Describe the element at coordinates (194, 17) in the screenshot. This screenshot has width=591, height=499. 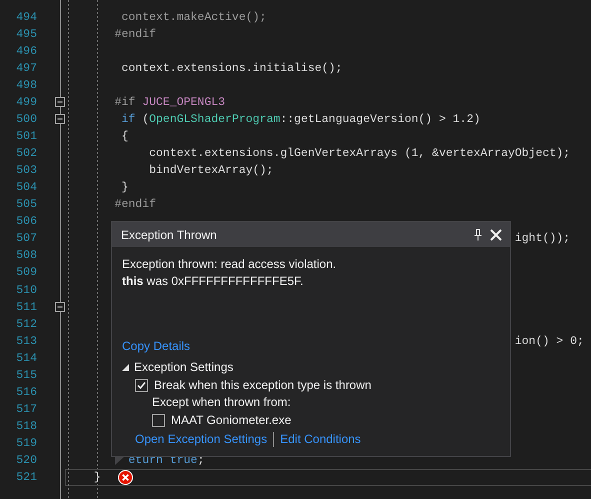
I see `code-line: context.makeActive();` at that location.